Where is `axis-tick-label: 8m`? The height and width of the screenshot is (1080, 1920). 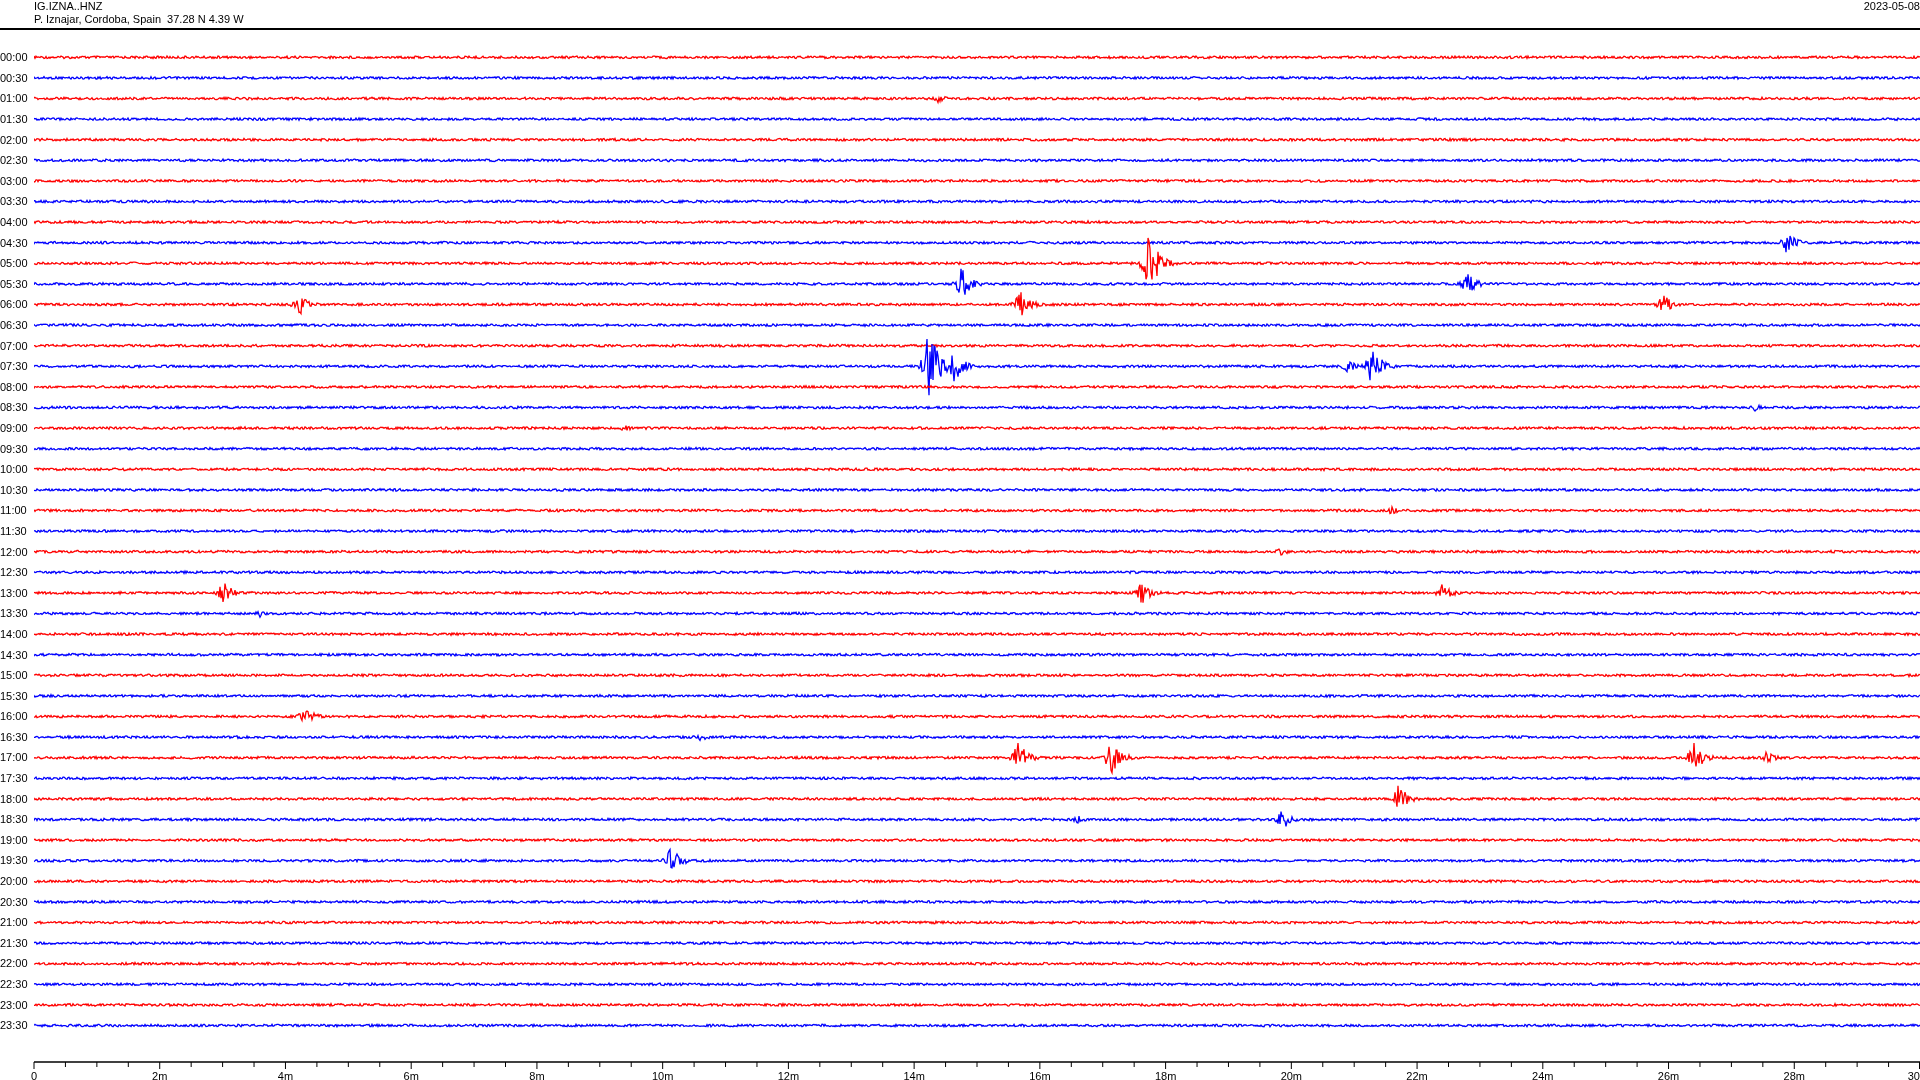
axis-tick-label: 8m is located at coordinates (537, 1074).